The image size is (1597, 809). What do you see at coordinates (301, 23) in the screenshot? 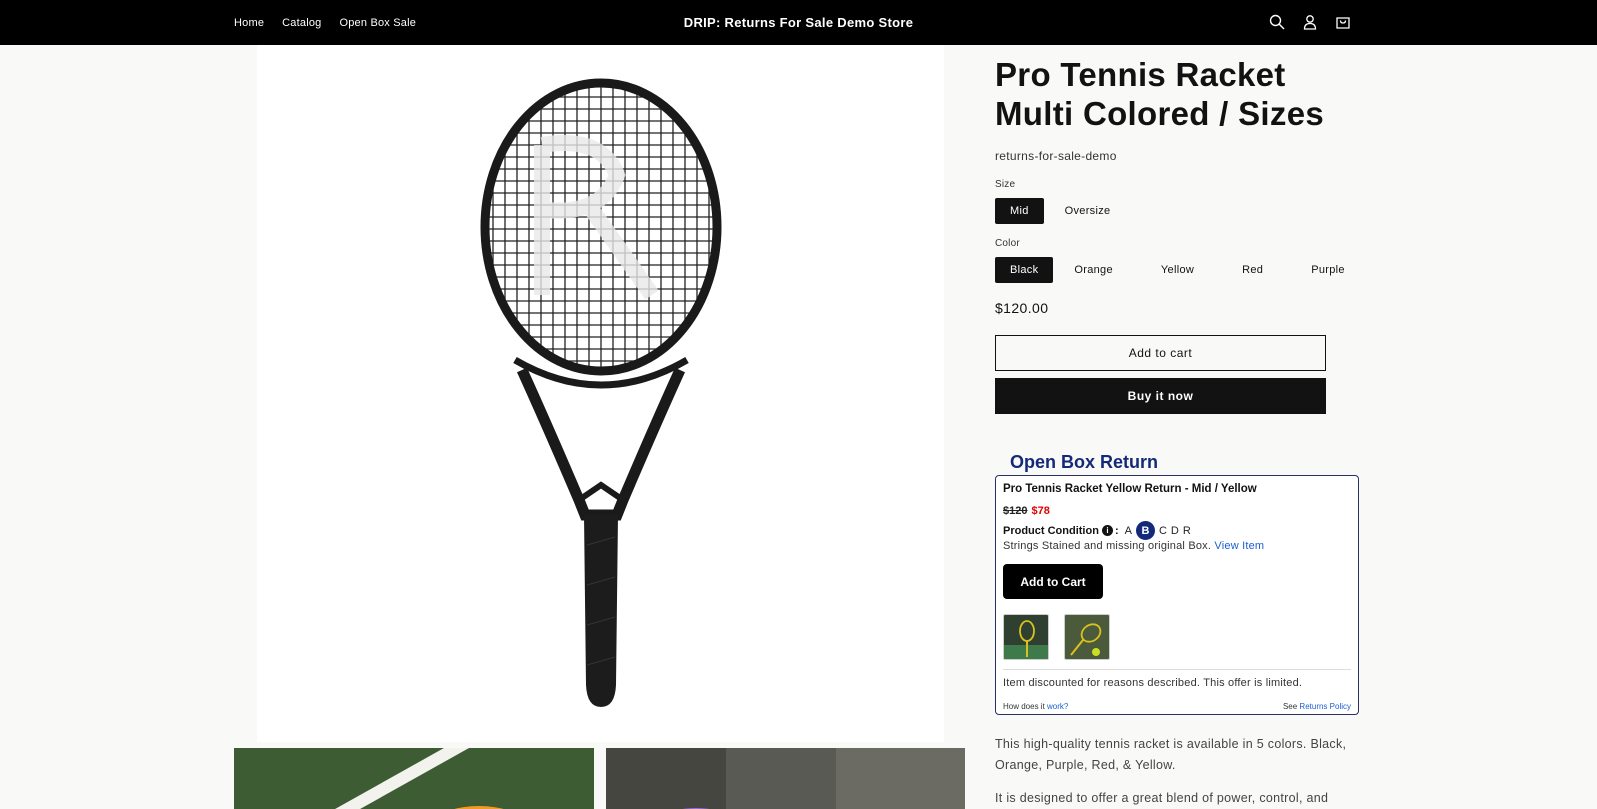
I see `nav-catalog-link: Catalog` at bounding box center [301, 23].